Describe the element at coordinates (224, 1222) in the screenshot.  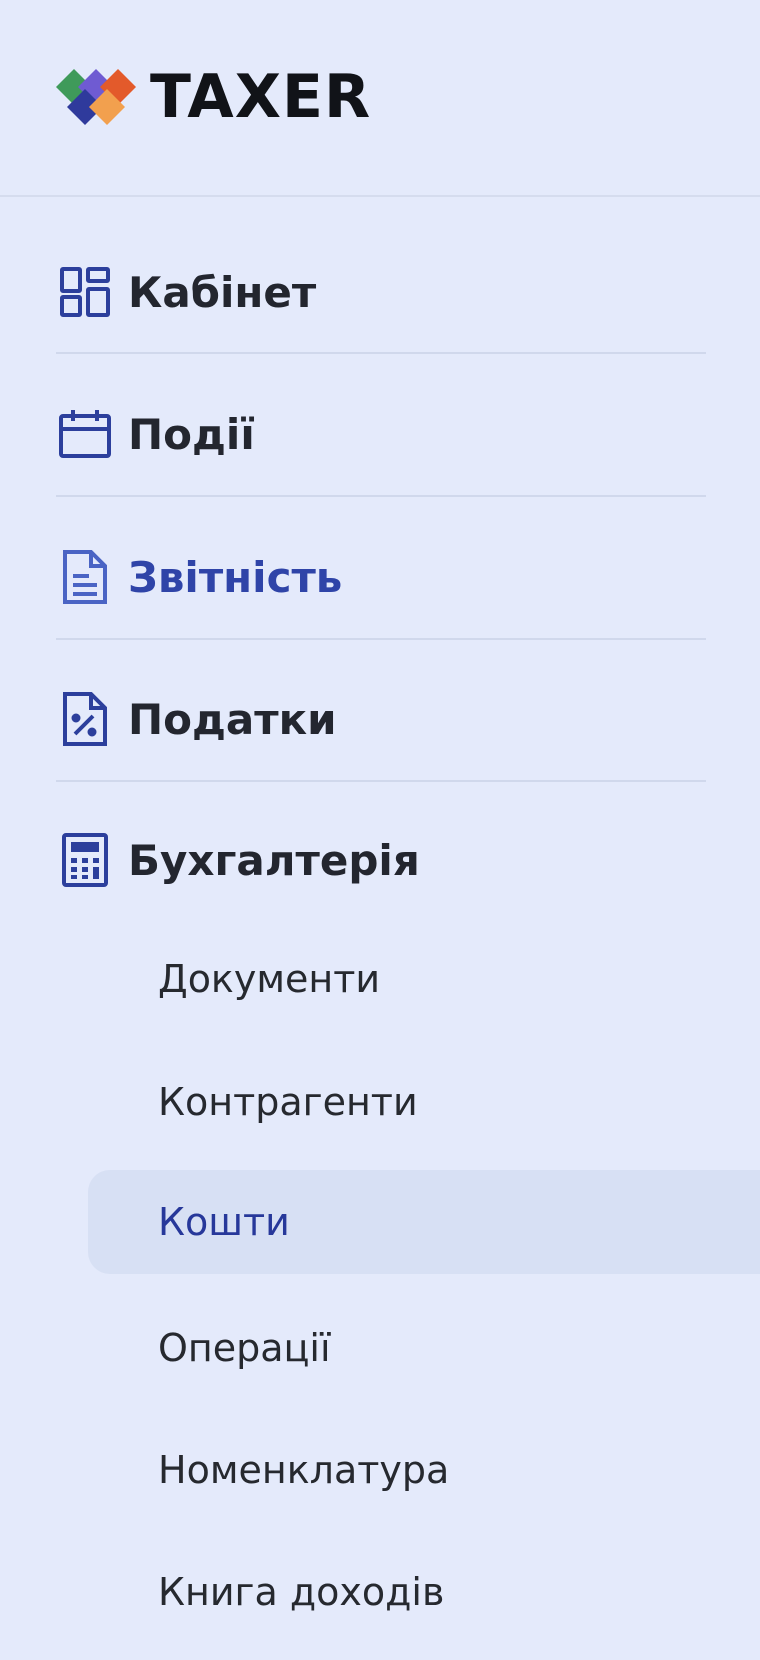
I see `subnav-item-label: Кошти` at that location.